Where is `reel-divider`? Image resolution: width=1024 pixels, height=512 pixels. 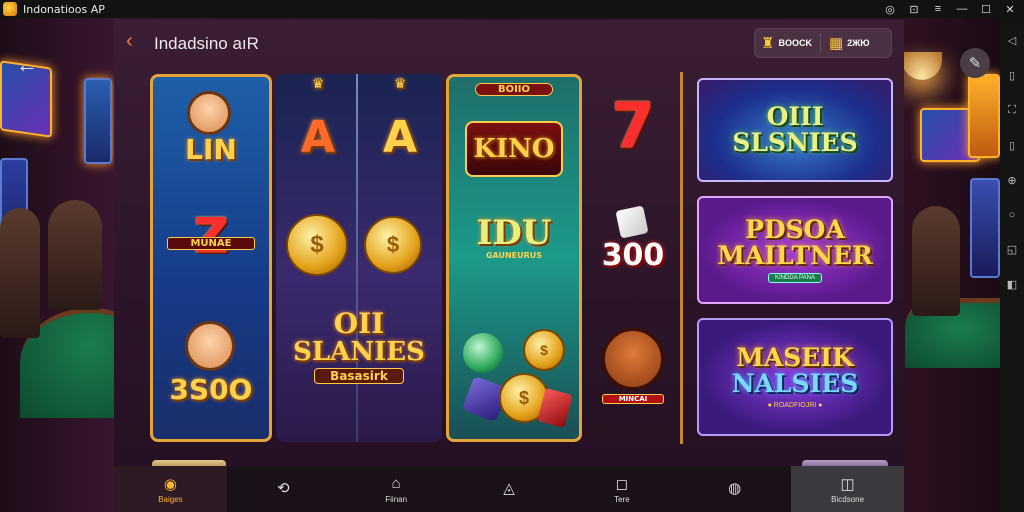
reel-divider is located at coordinates (357, 258).